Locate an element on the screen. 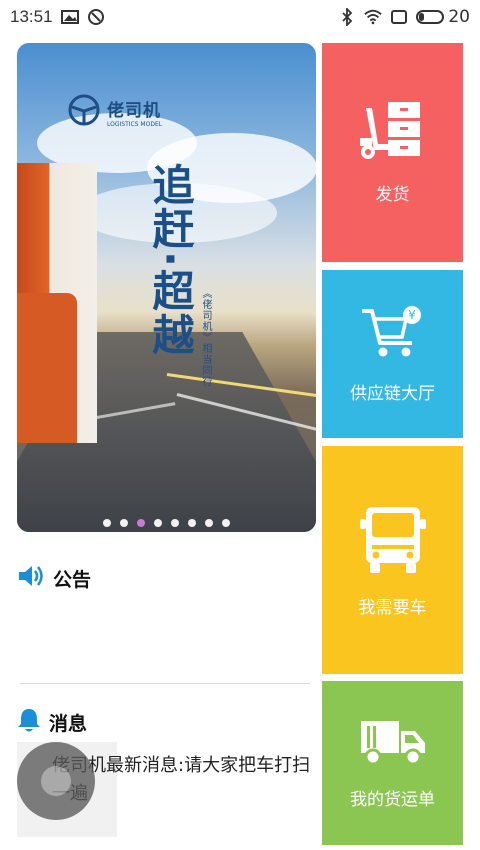 This screenshot has width=480, height=850. logo-name: 佬司机 is located at coordinates (134, 111).